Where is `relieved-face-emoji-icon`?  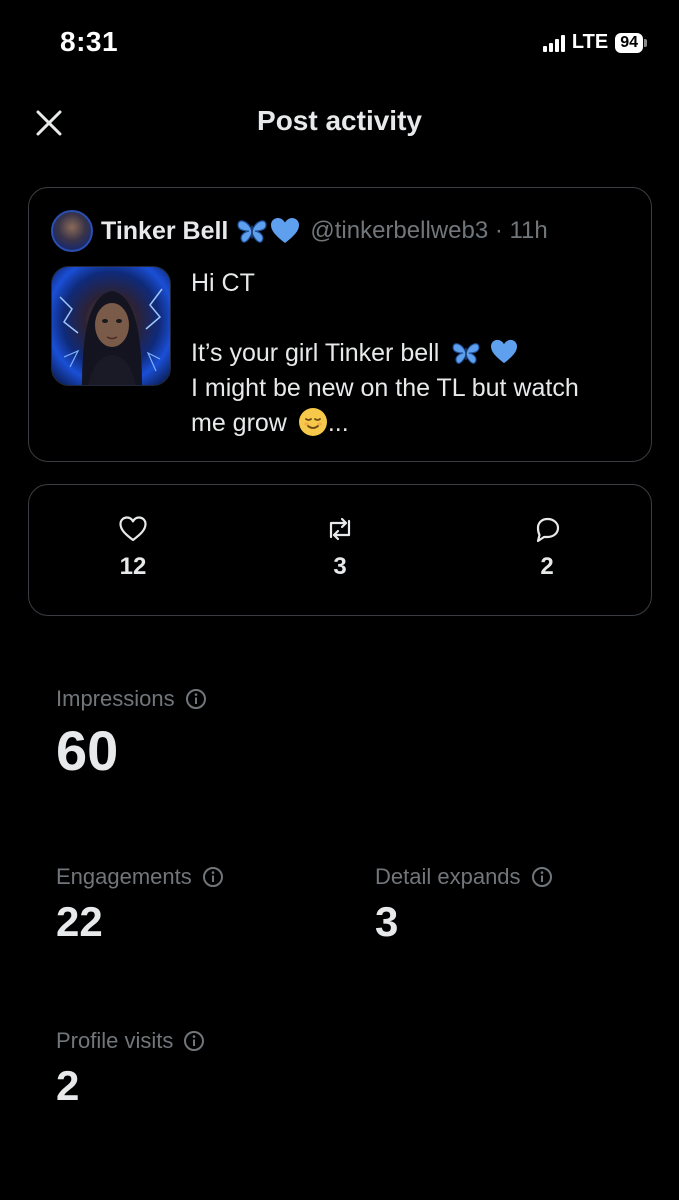
relieved-face-emoji-icon is located at coordinates (312, 422).